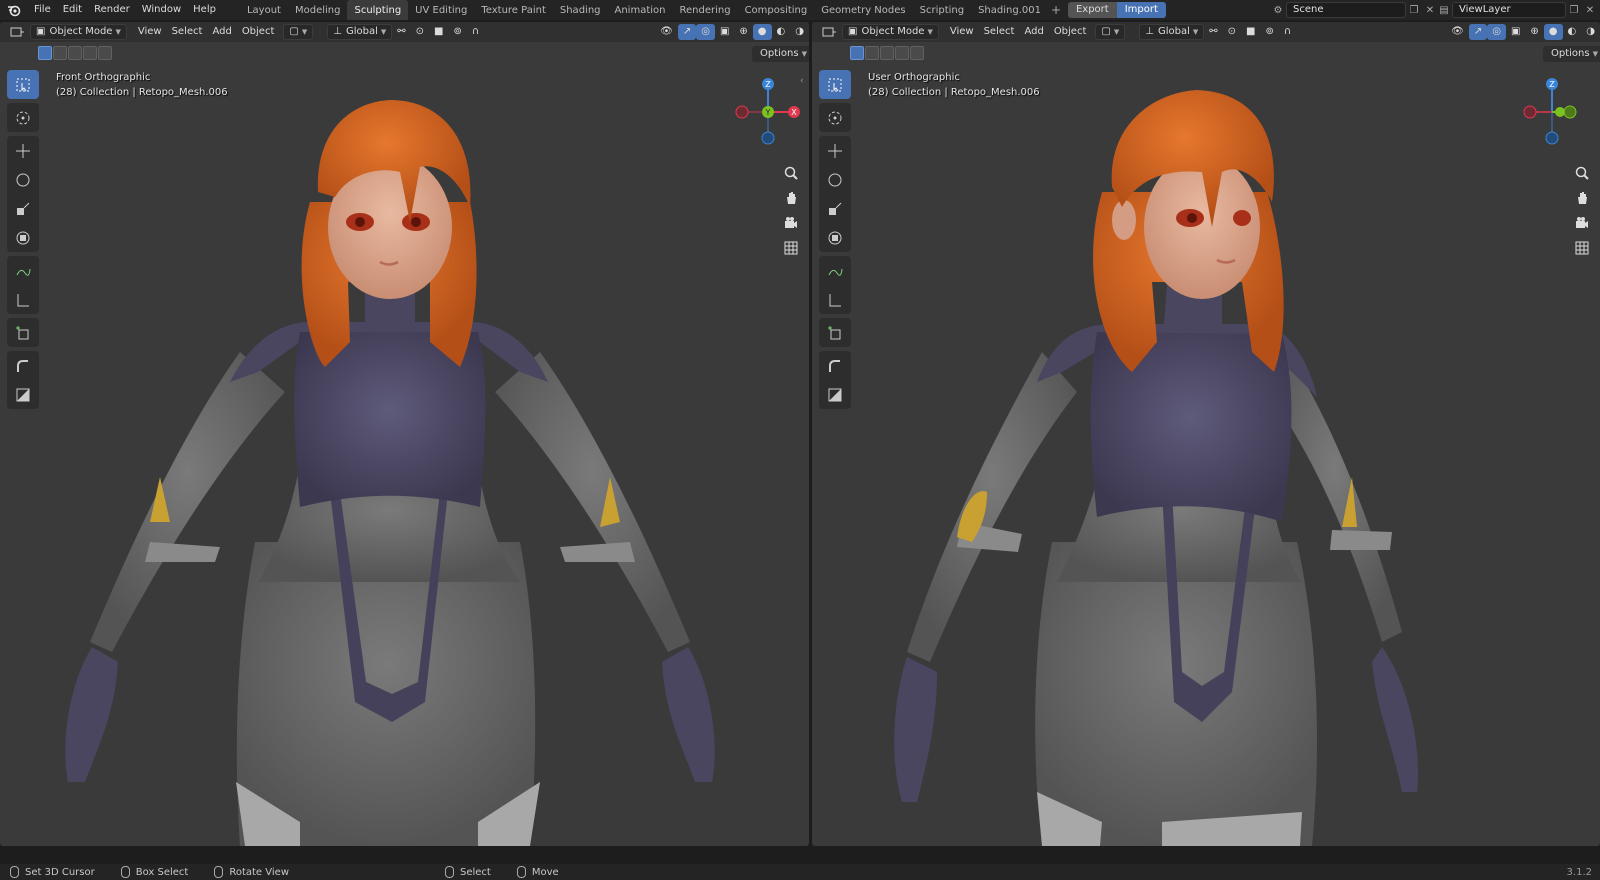  I want to click on navigation-gizmo-left: Z X Y, so click(768, 112).